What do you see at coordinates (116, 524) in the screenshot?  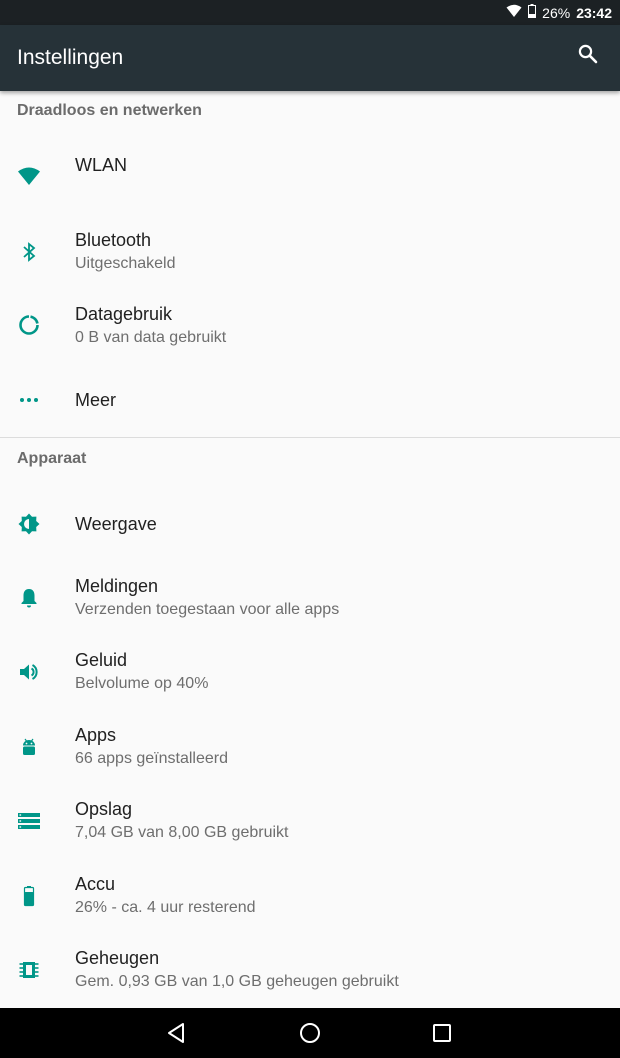 I see `settings-item-title: Weergave` at bounding box center [116, 524].